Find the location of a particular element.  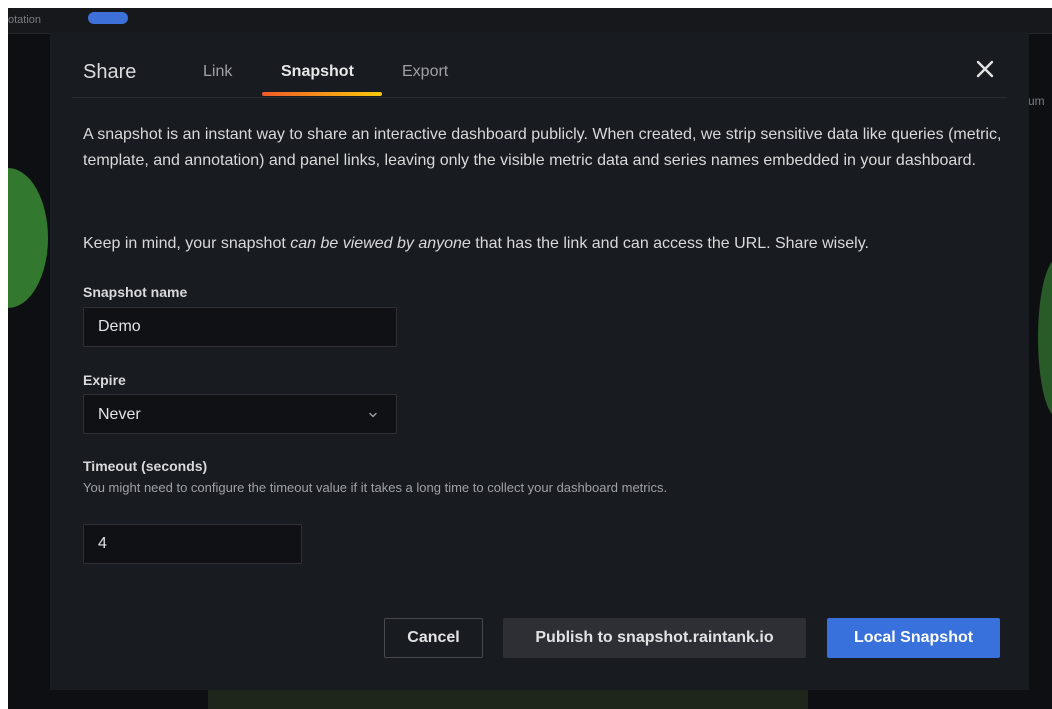

background-toggle is located at coordinates (108, 18).